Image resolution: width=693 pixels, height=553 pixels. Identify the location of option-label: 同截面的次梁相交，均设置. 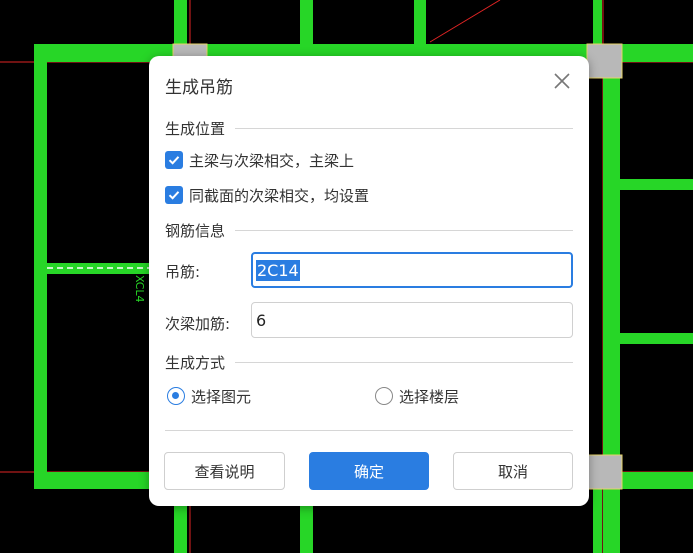
(279, 195).